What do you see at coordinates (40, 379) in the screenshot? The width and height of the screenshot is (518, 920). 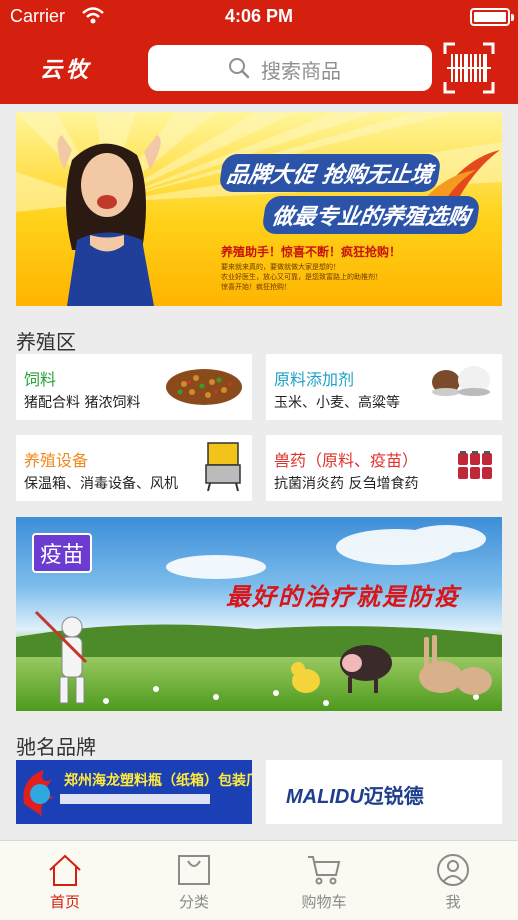 I see `category-title: 饲料` at bounding box center [40, 379].